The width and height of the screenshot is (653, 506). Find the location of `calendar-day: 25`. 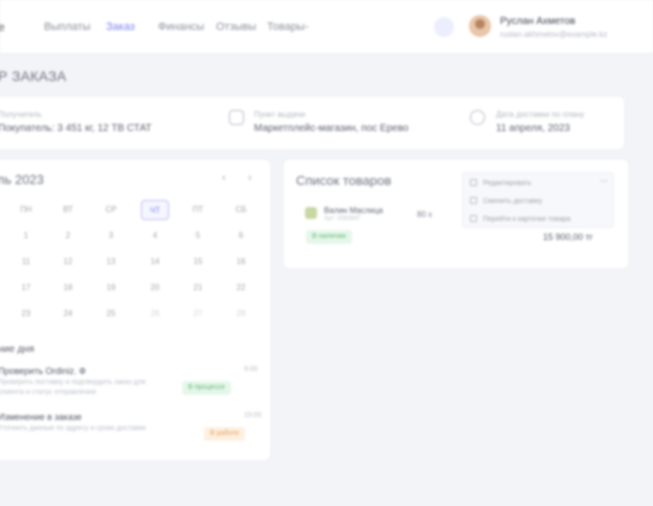

calendar-day: 25 is located at coordinates (111, 314).